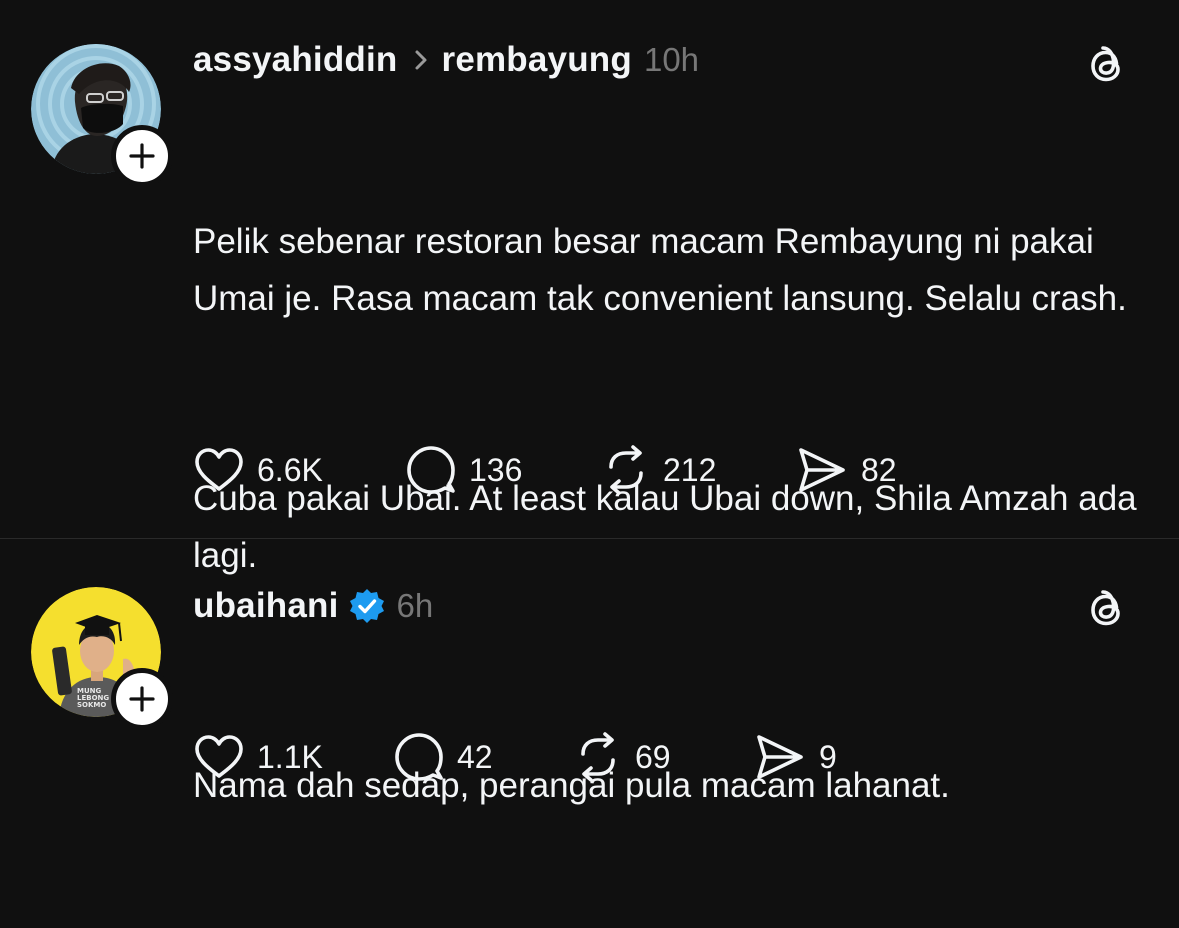 Image resolution: width=1179 pixels, height=928 pixels. I want to click on post-header: ubaihani 6h, so click(313, 606).